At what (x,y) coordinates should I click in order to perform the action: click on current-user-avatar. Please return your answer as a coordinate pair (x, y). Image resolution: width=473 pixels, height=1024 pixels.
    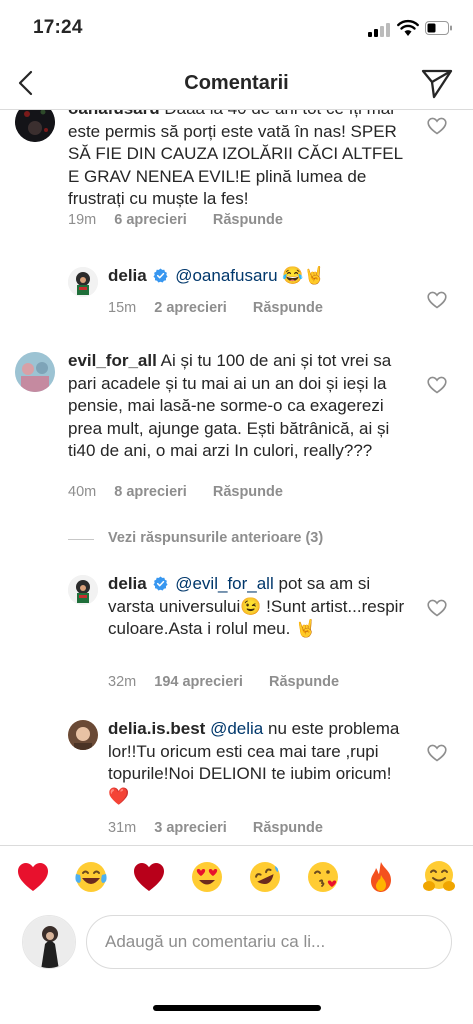
    Looking at the image, I should click on (49, 942).